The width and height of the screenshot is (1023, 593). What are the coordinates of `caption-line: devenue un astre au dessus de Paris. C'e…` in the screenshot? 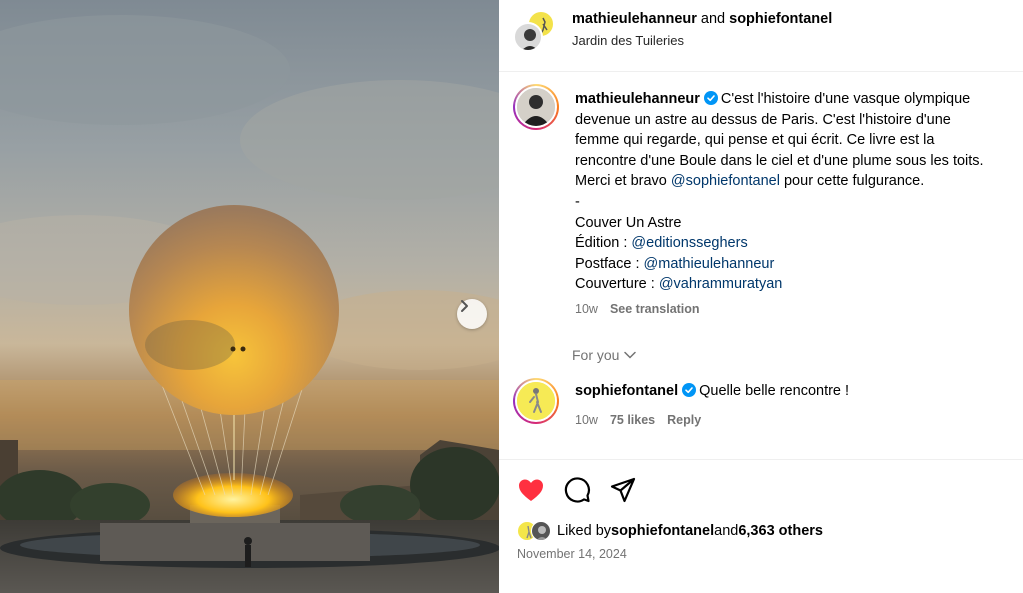 It's located at (763, 119).